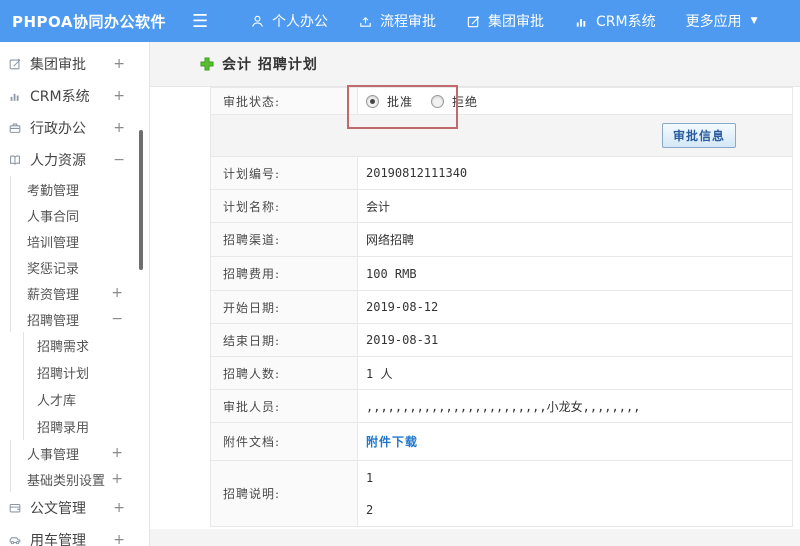 Image resolution: width=800 pixels, height=546 pixels. I want to click on car-icon, so click(15, 539).